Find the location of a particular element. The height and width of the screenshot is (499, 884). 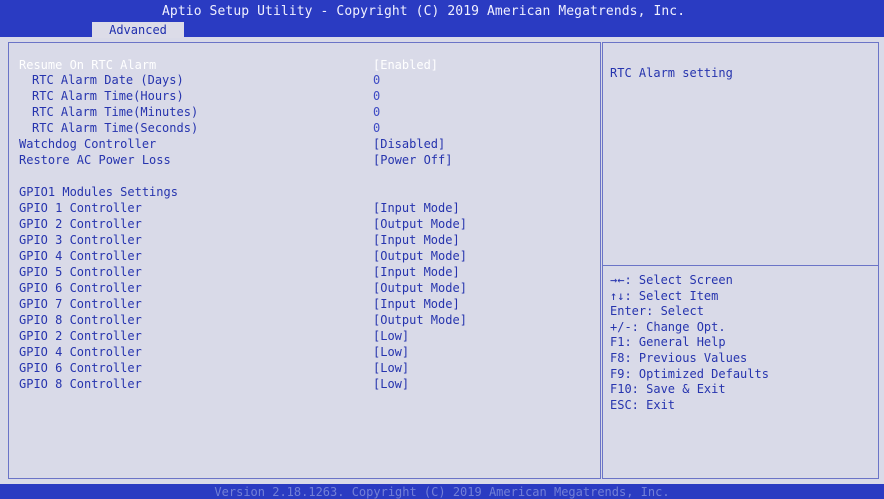

setting-row-gpio-3-controller: GPIO 3 Controller [Input Mode] is located at coordinates (300, 240).